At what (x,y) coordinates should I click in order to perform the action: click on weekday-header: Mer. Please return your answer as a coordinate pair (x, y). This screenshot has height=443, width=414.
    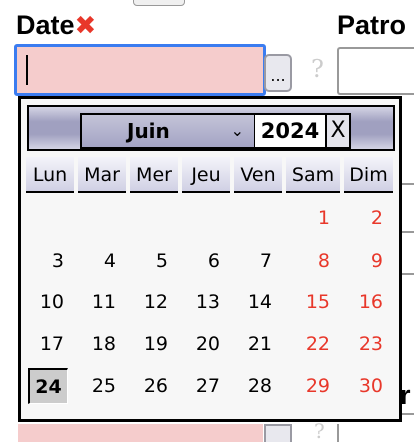
    Looking at the image, I should click on (154, 175).